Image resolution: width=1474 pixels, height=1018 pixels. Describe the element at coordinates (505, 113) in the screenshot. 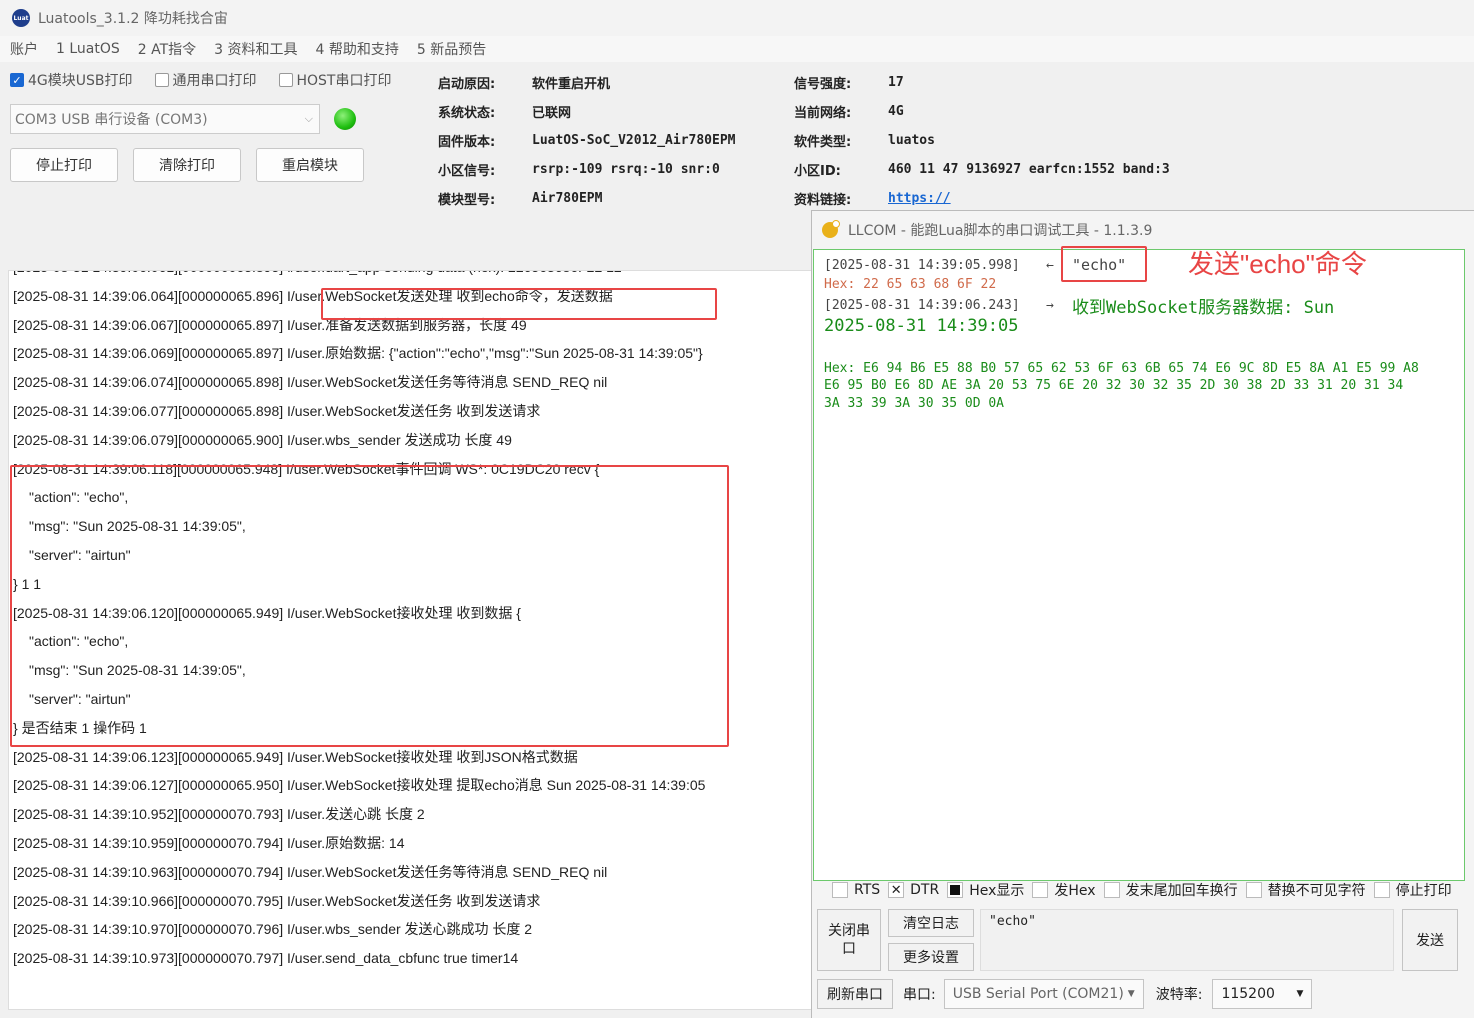

I see `info-row: 系统状态: 已联网` at that location.